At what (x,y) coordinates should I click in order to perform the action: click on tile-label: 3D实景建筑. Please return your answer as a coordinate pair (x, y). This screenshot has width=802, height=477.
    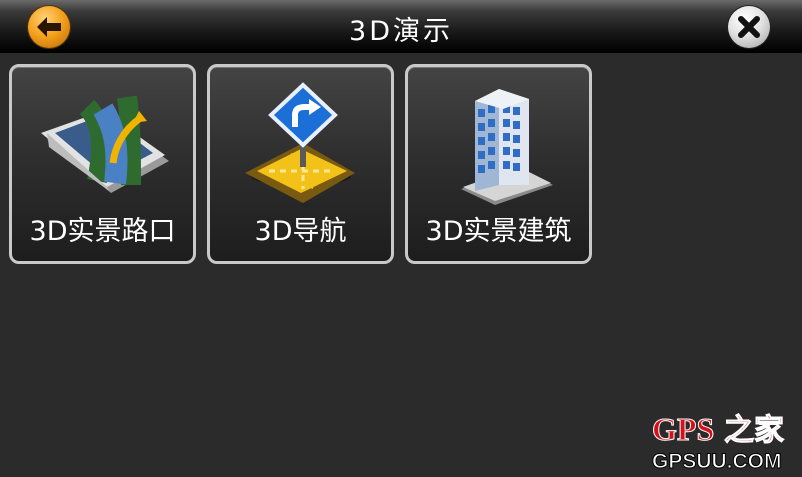
    Looking at the image, I should click on (498, 231).